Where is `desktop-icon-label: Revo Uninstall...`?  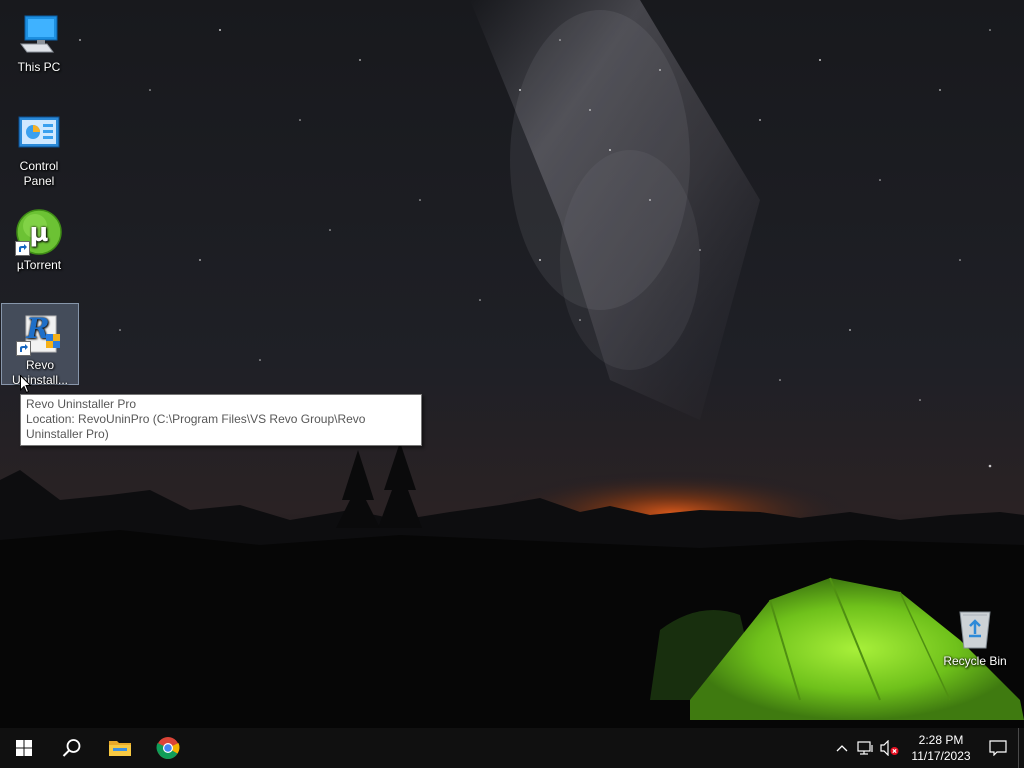 desktop-icon-label: Revo Uninstall... is located at coordinates (40, 372).